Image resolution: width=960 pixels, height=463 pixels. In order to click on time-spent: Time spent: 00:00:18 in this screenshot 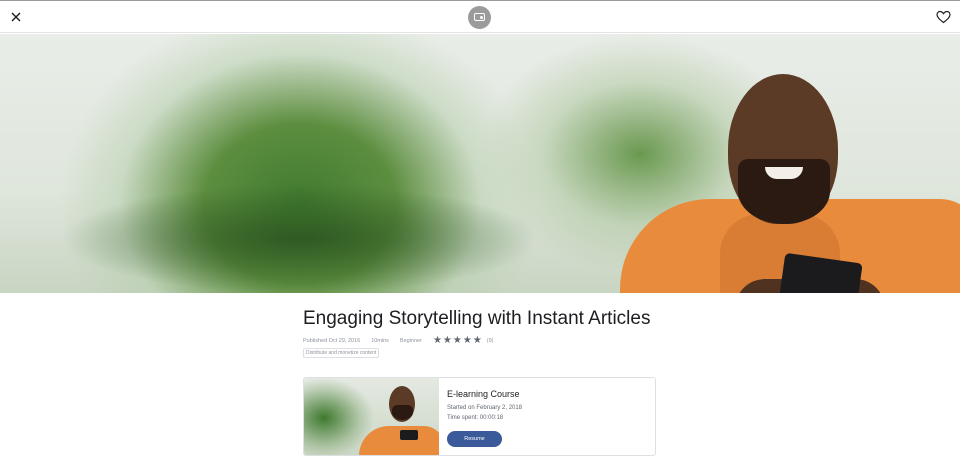, I will do `click(475, 418)`.